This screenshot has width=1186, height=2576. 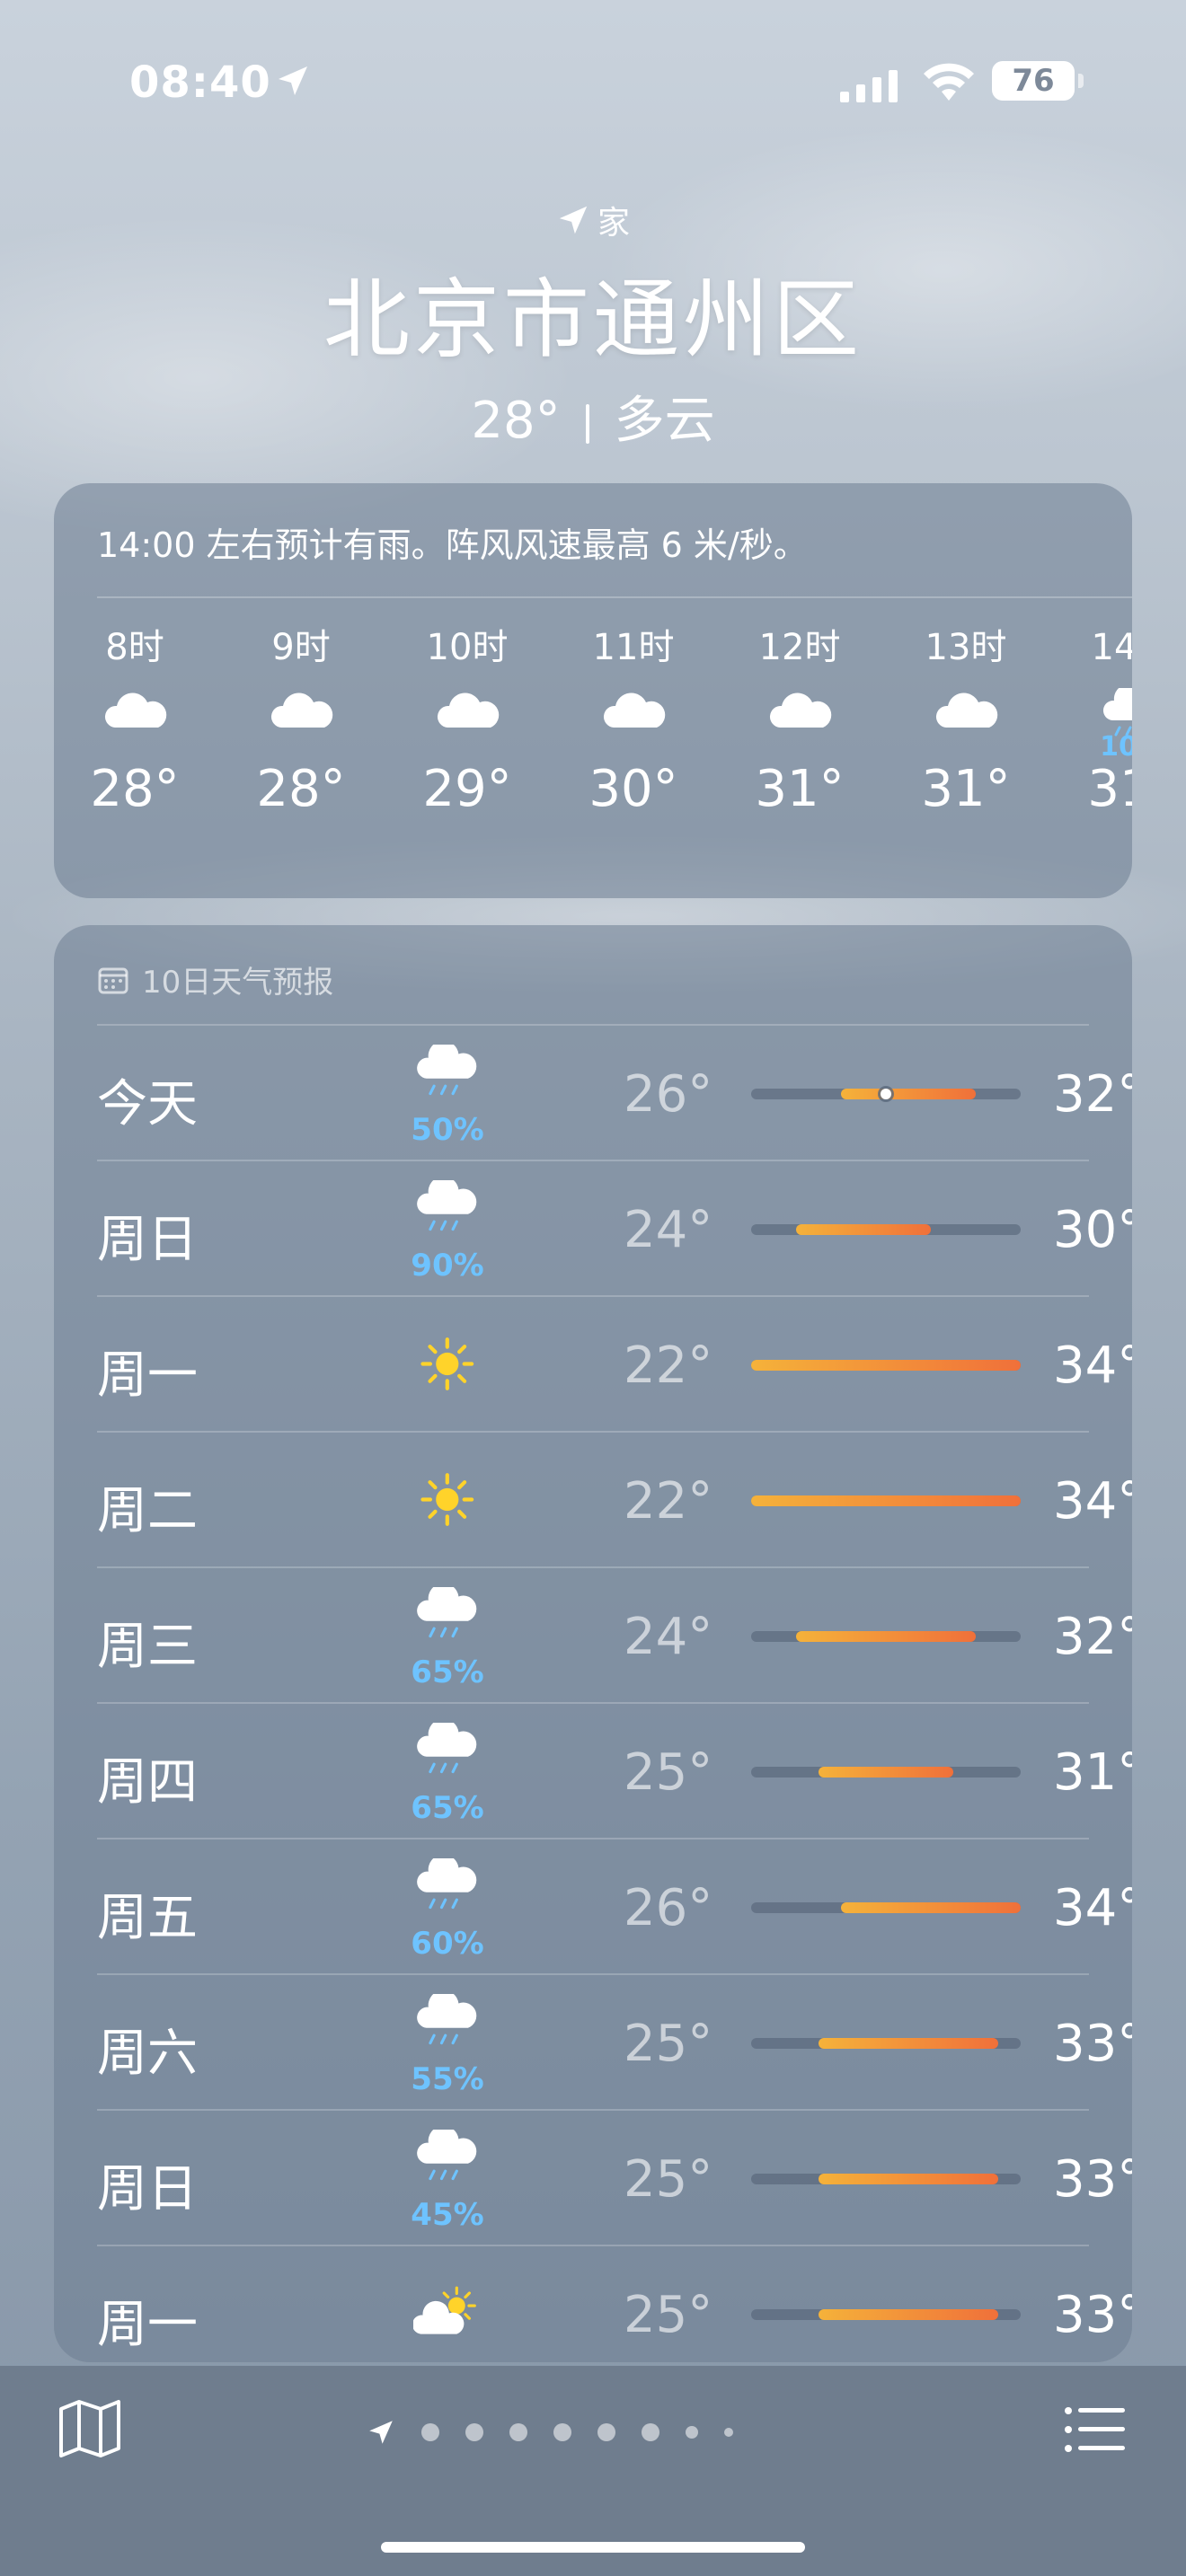 I want to click on day-name: 周六, so click(x=147, y=2054).